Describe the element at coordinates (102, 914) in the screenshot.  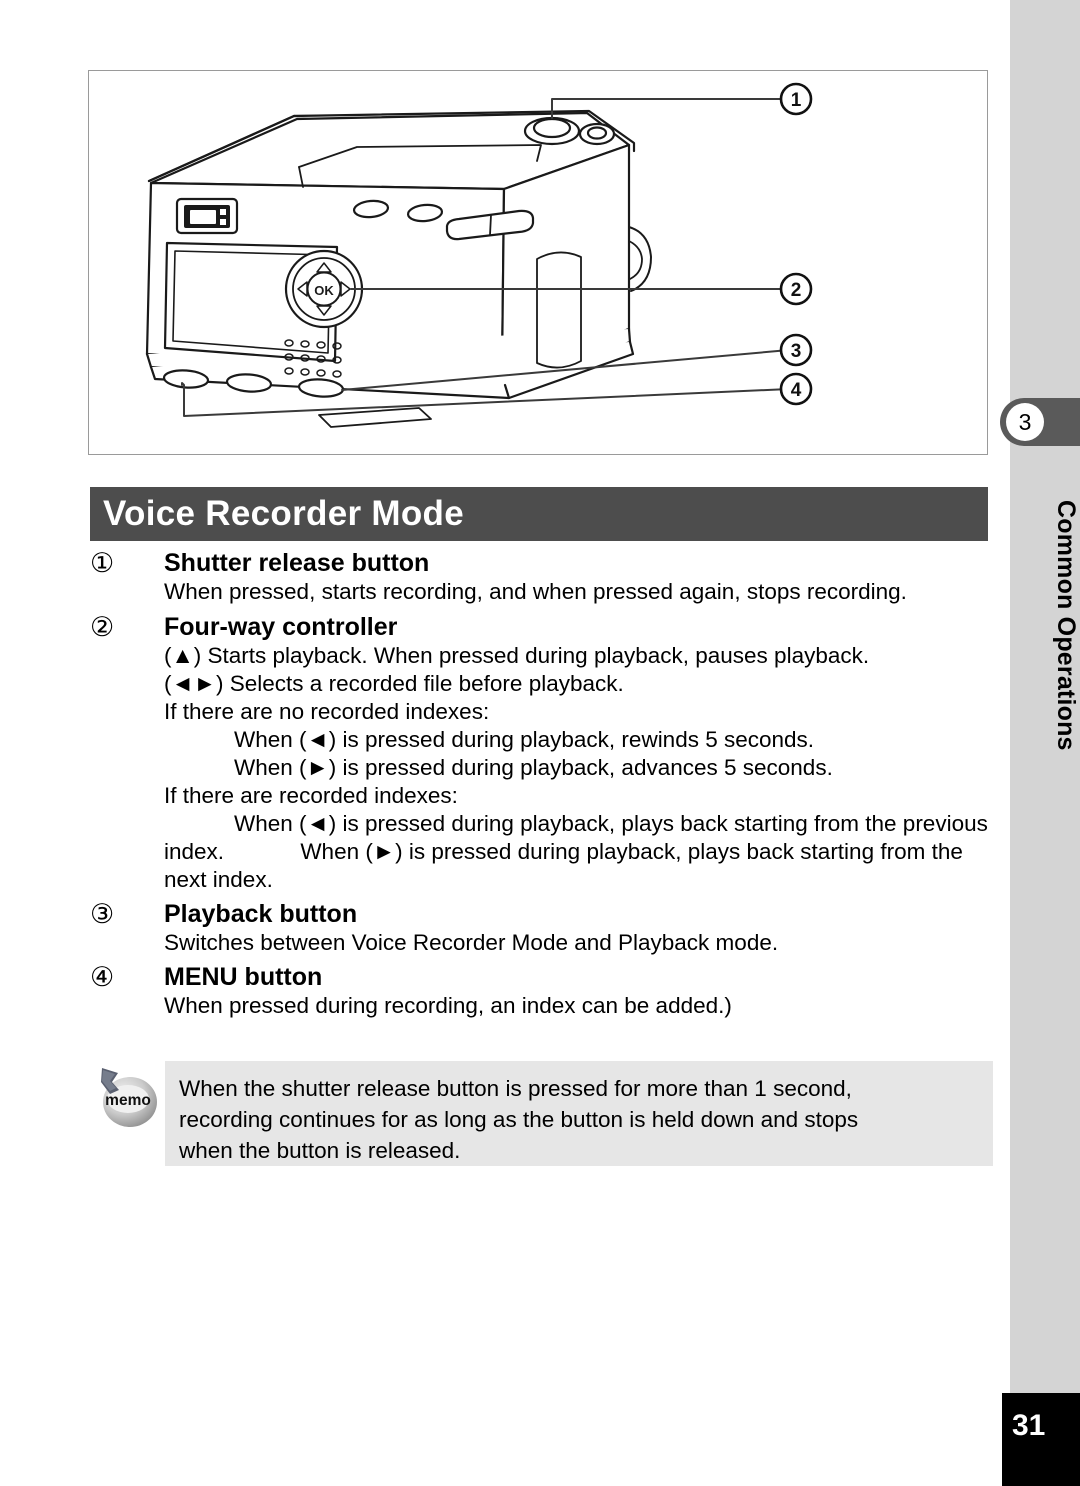
I see `item-marker-3: ③` at that location.